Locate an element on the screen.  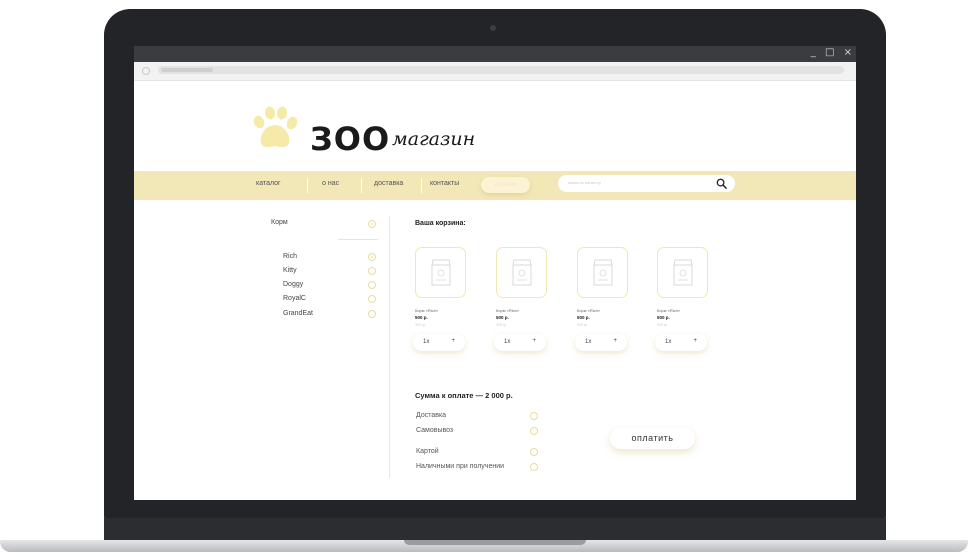
paw-logo-icon is located at coordinates (275, 127).